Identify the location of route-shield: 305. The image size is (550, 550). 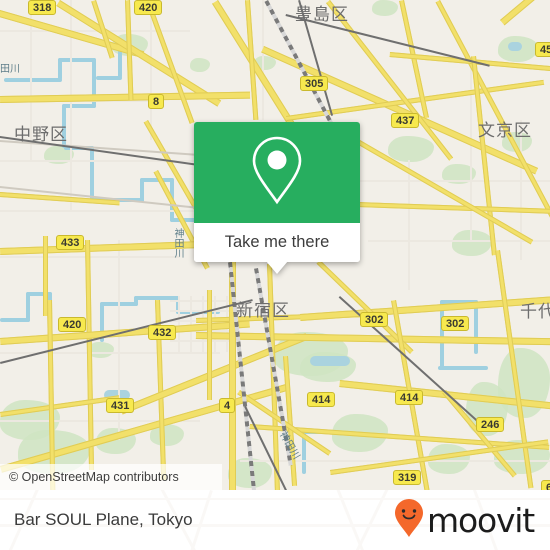
(314, 83).